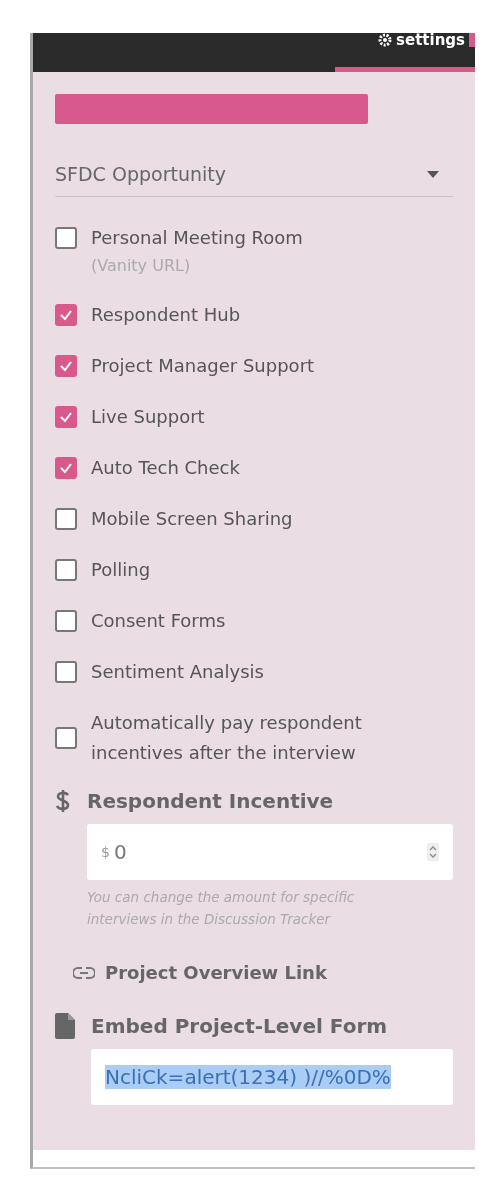 The width and height of the screenshot is (486, 1199). I want to click on option-label: Project Manager Support, so click(203, 366).